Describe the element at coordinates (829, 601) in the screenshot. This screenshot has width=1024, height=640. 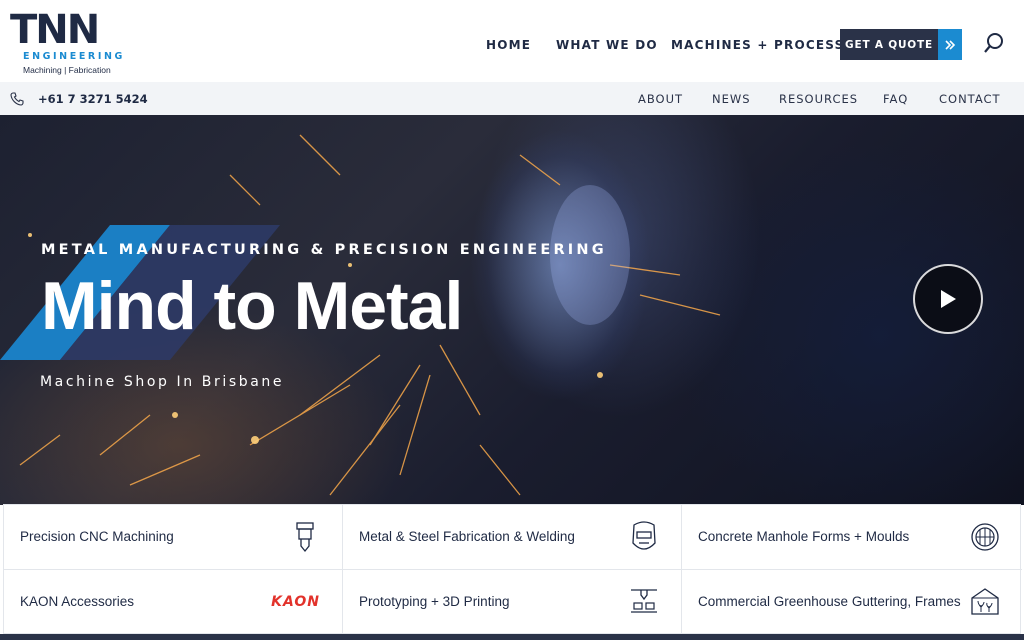
I see `service-label: Commercial Greenhouse Guttering, Frames` at that location.